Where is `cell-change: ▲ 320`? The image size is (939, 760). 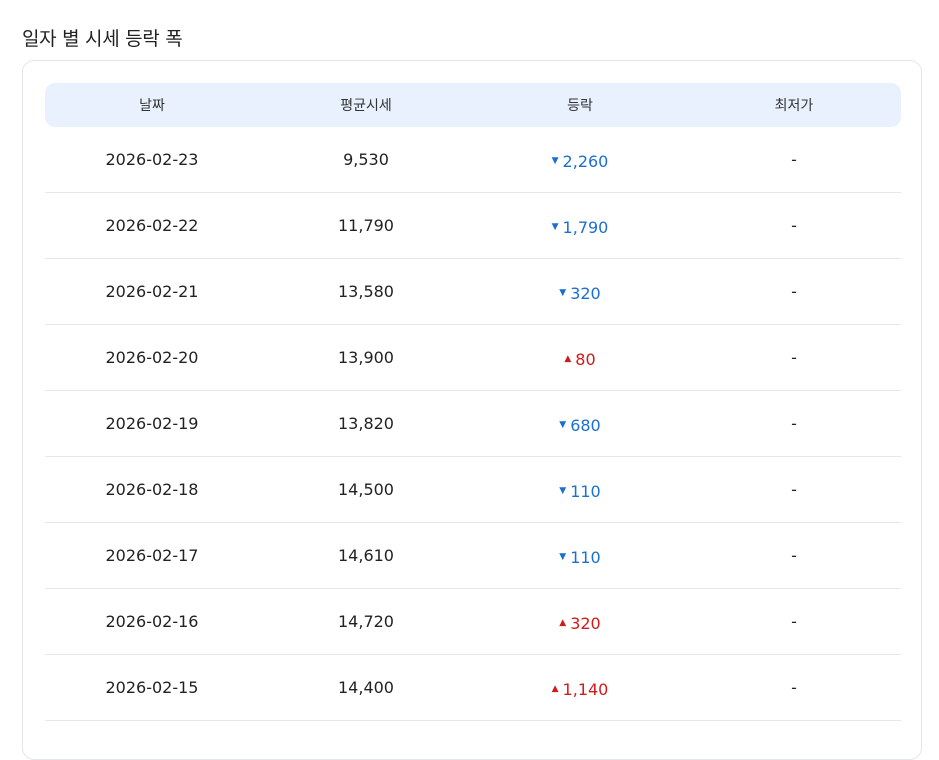 cell-change: ▲ 320 is located at coordinates (580, 621).